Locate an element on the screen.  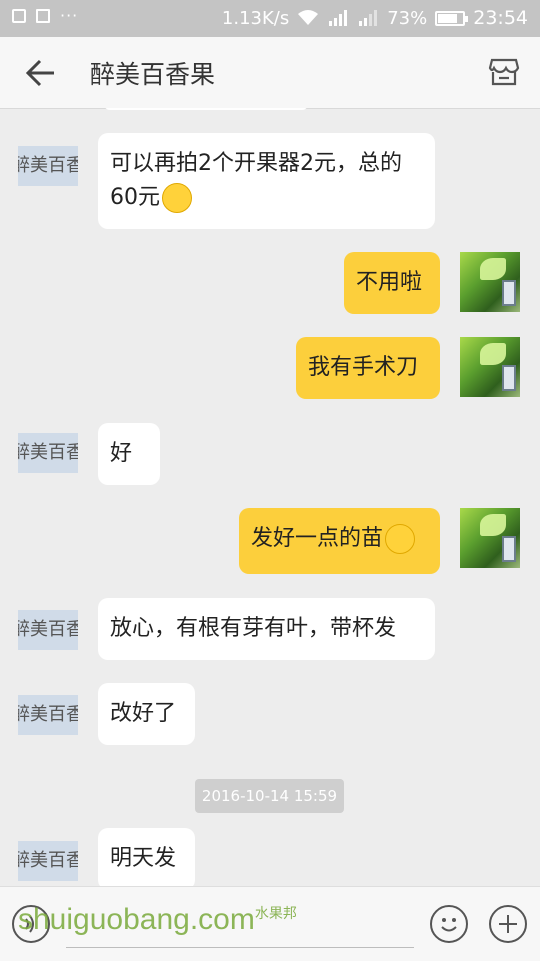
store-icon is located at coordinates (504, 72).